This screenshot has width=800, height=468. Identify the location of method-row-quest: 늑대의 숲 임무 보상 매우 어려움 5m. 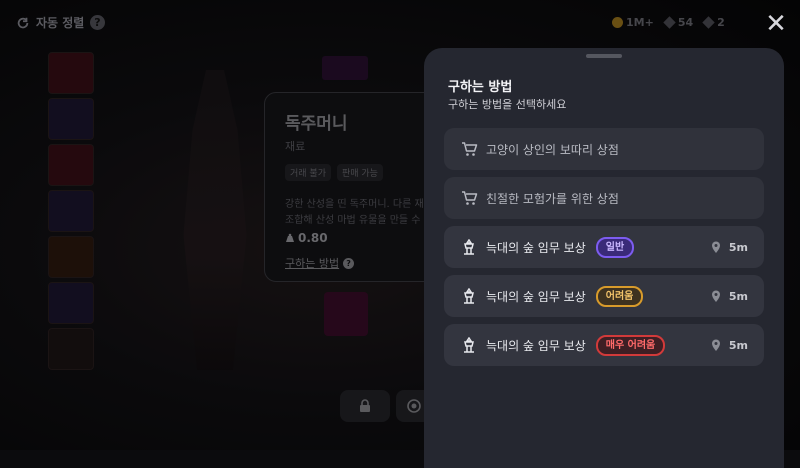
(604, 345).